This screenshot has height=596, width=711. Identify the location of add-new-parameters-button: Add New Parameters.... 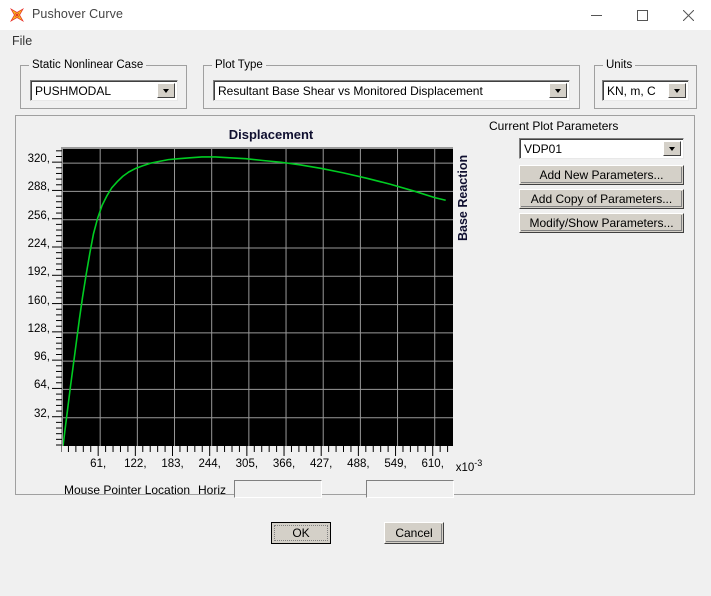
(601, 175).